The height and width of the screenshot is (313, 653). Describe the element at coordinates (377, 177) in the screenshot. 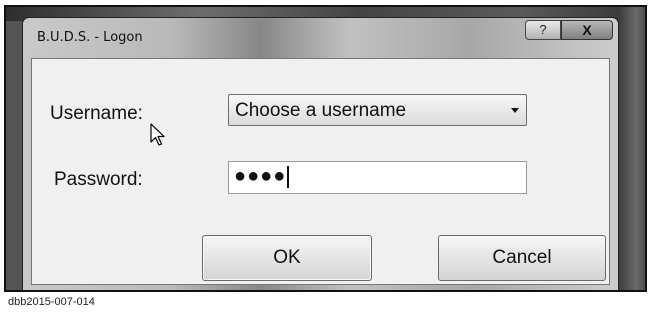

I see `password-field: ●●●●` at that location.